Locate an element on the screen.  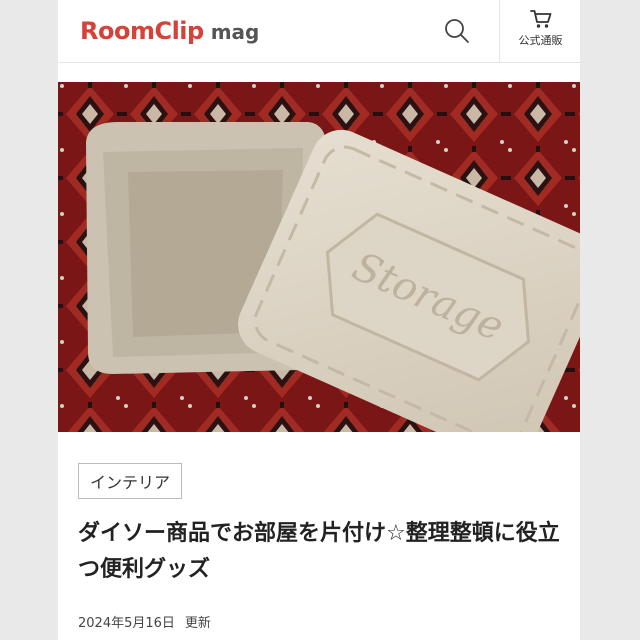
update-date: 2024年5月16日 更新 is located at coordinates (144, 621).